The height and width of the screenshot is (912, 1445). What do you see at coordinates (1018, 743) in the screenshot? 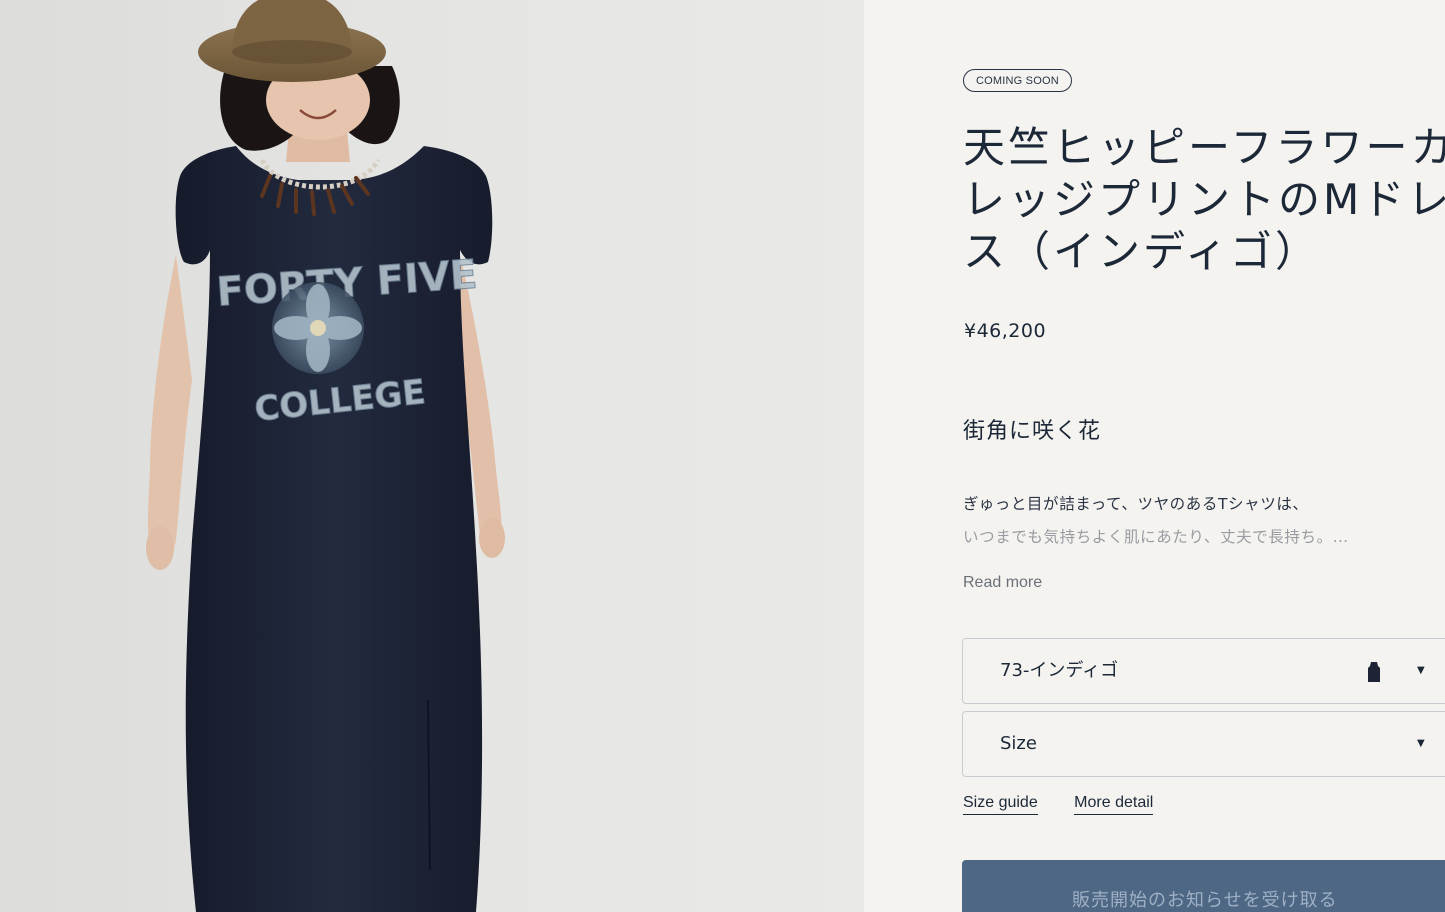
I see `size-select-value: Size` at bounding box center [1018, 743].